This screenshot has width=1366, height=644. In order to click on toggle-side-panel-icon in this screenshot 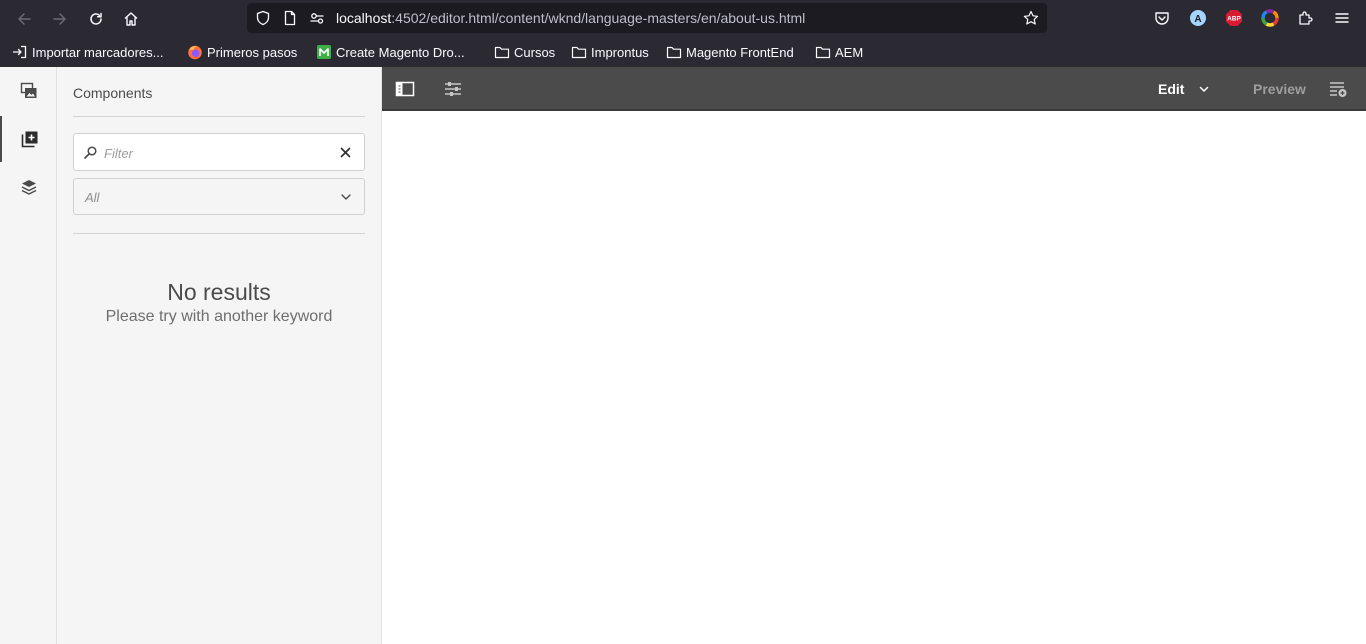, I will do `click(405, 89)`.